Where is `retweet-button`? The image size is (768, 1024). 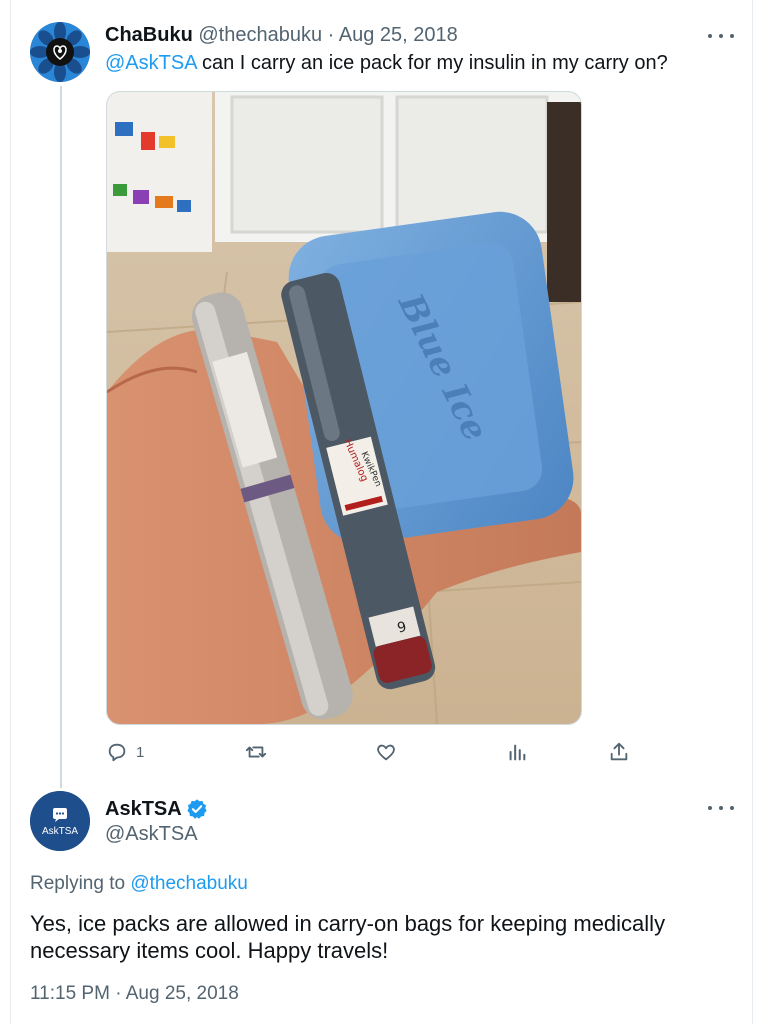 retweet-button is located at coordinates (256, 752).